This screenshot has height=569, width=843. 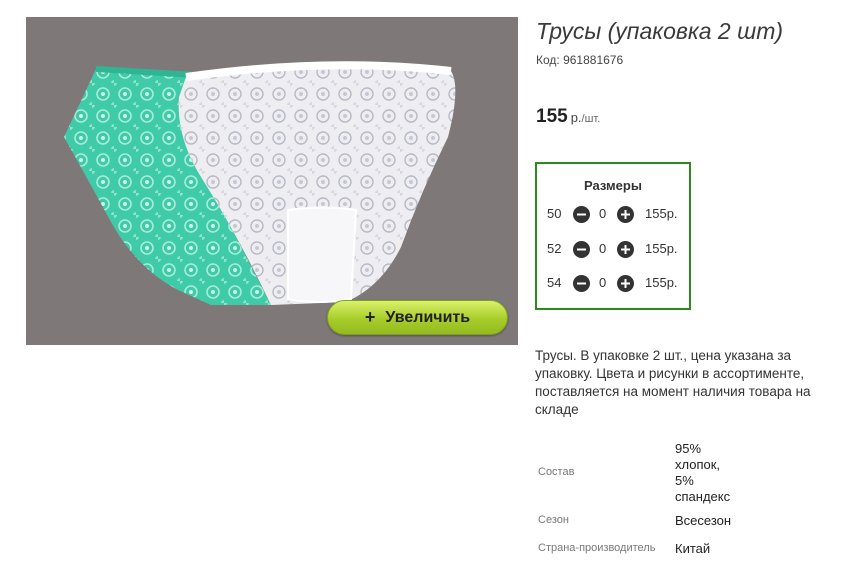 What do you see at coordinates (553, 520) in the screenshot?
I see `spec-label-season: Сезон` at bounding box center [553, 520].